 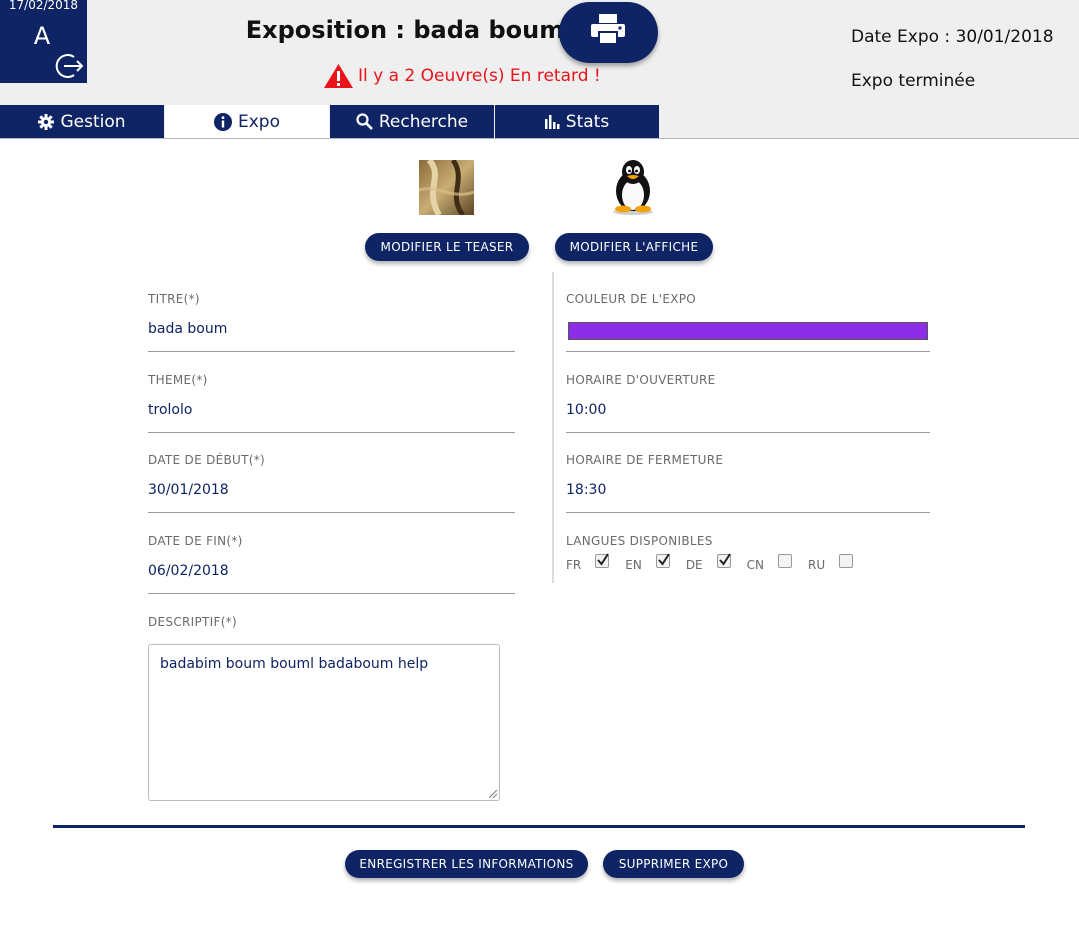 I want to click on lang-de-checkbox, so click(x=723, y=560).